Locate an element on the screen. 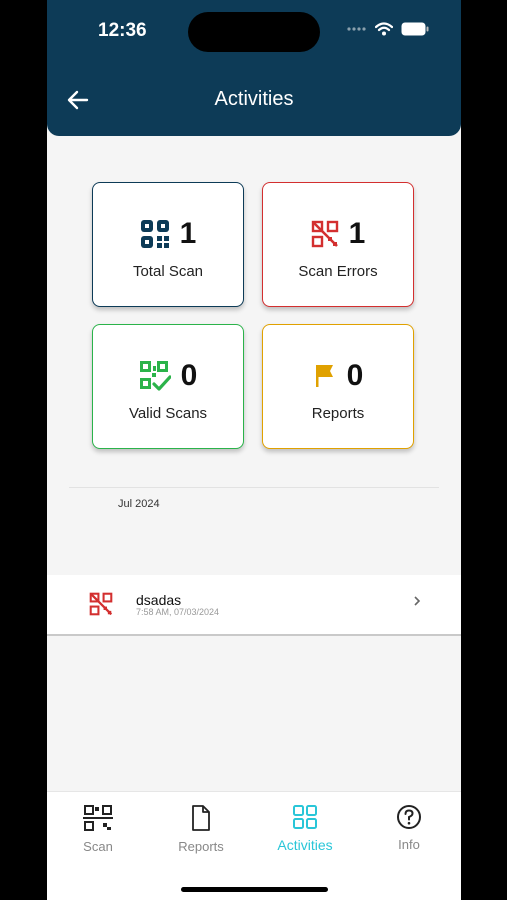 Image resolution: width=507 pixels, height=900 pixels. header: 12:36 Activities is located at coordinates (254, 68).